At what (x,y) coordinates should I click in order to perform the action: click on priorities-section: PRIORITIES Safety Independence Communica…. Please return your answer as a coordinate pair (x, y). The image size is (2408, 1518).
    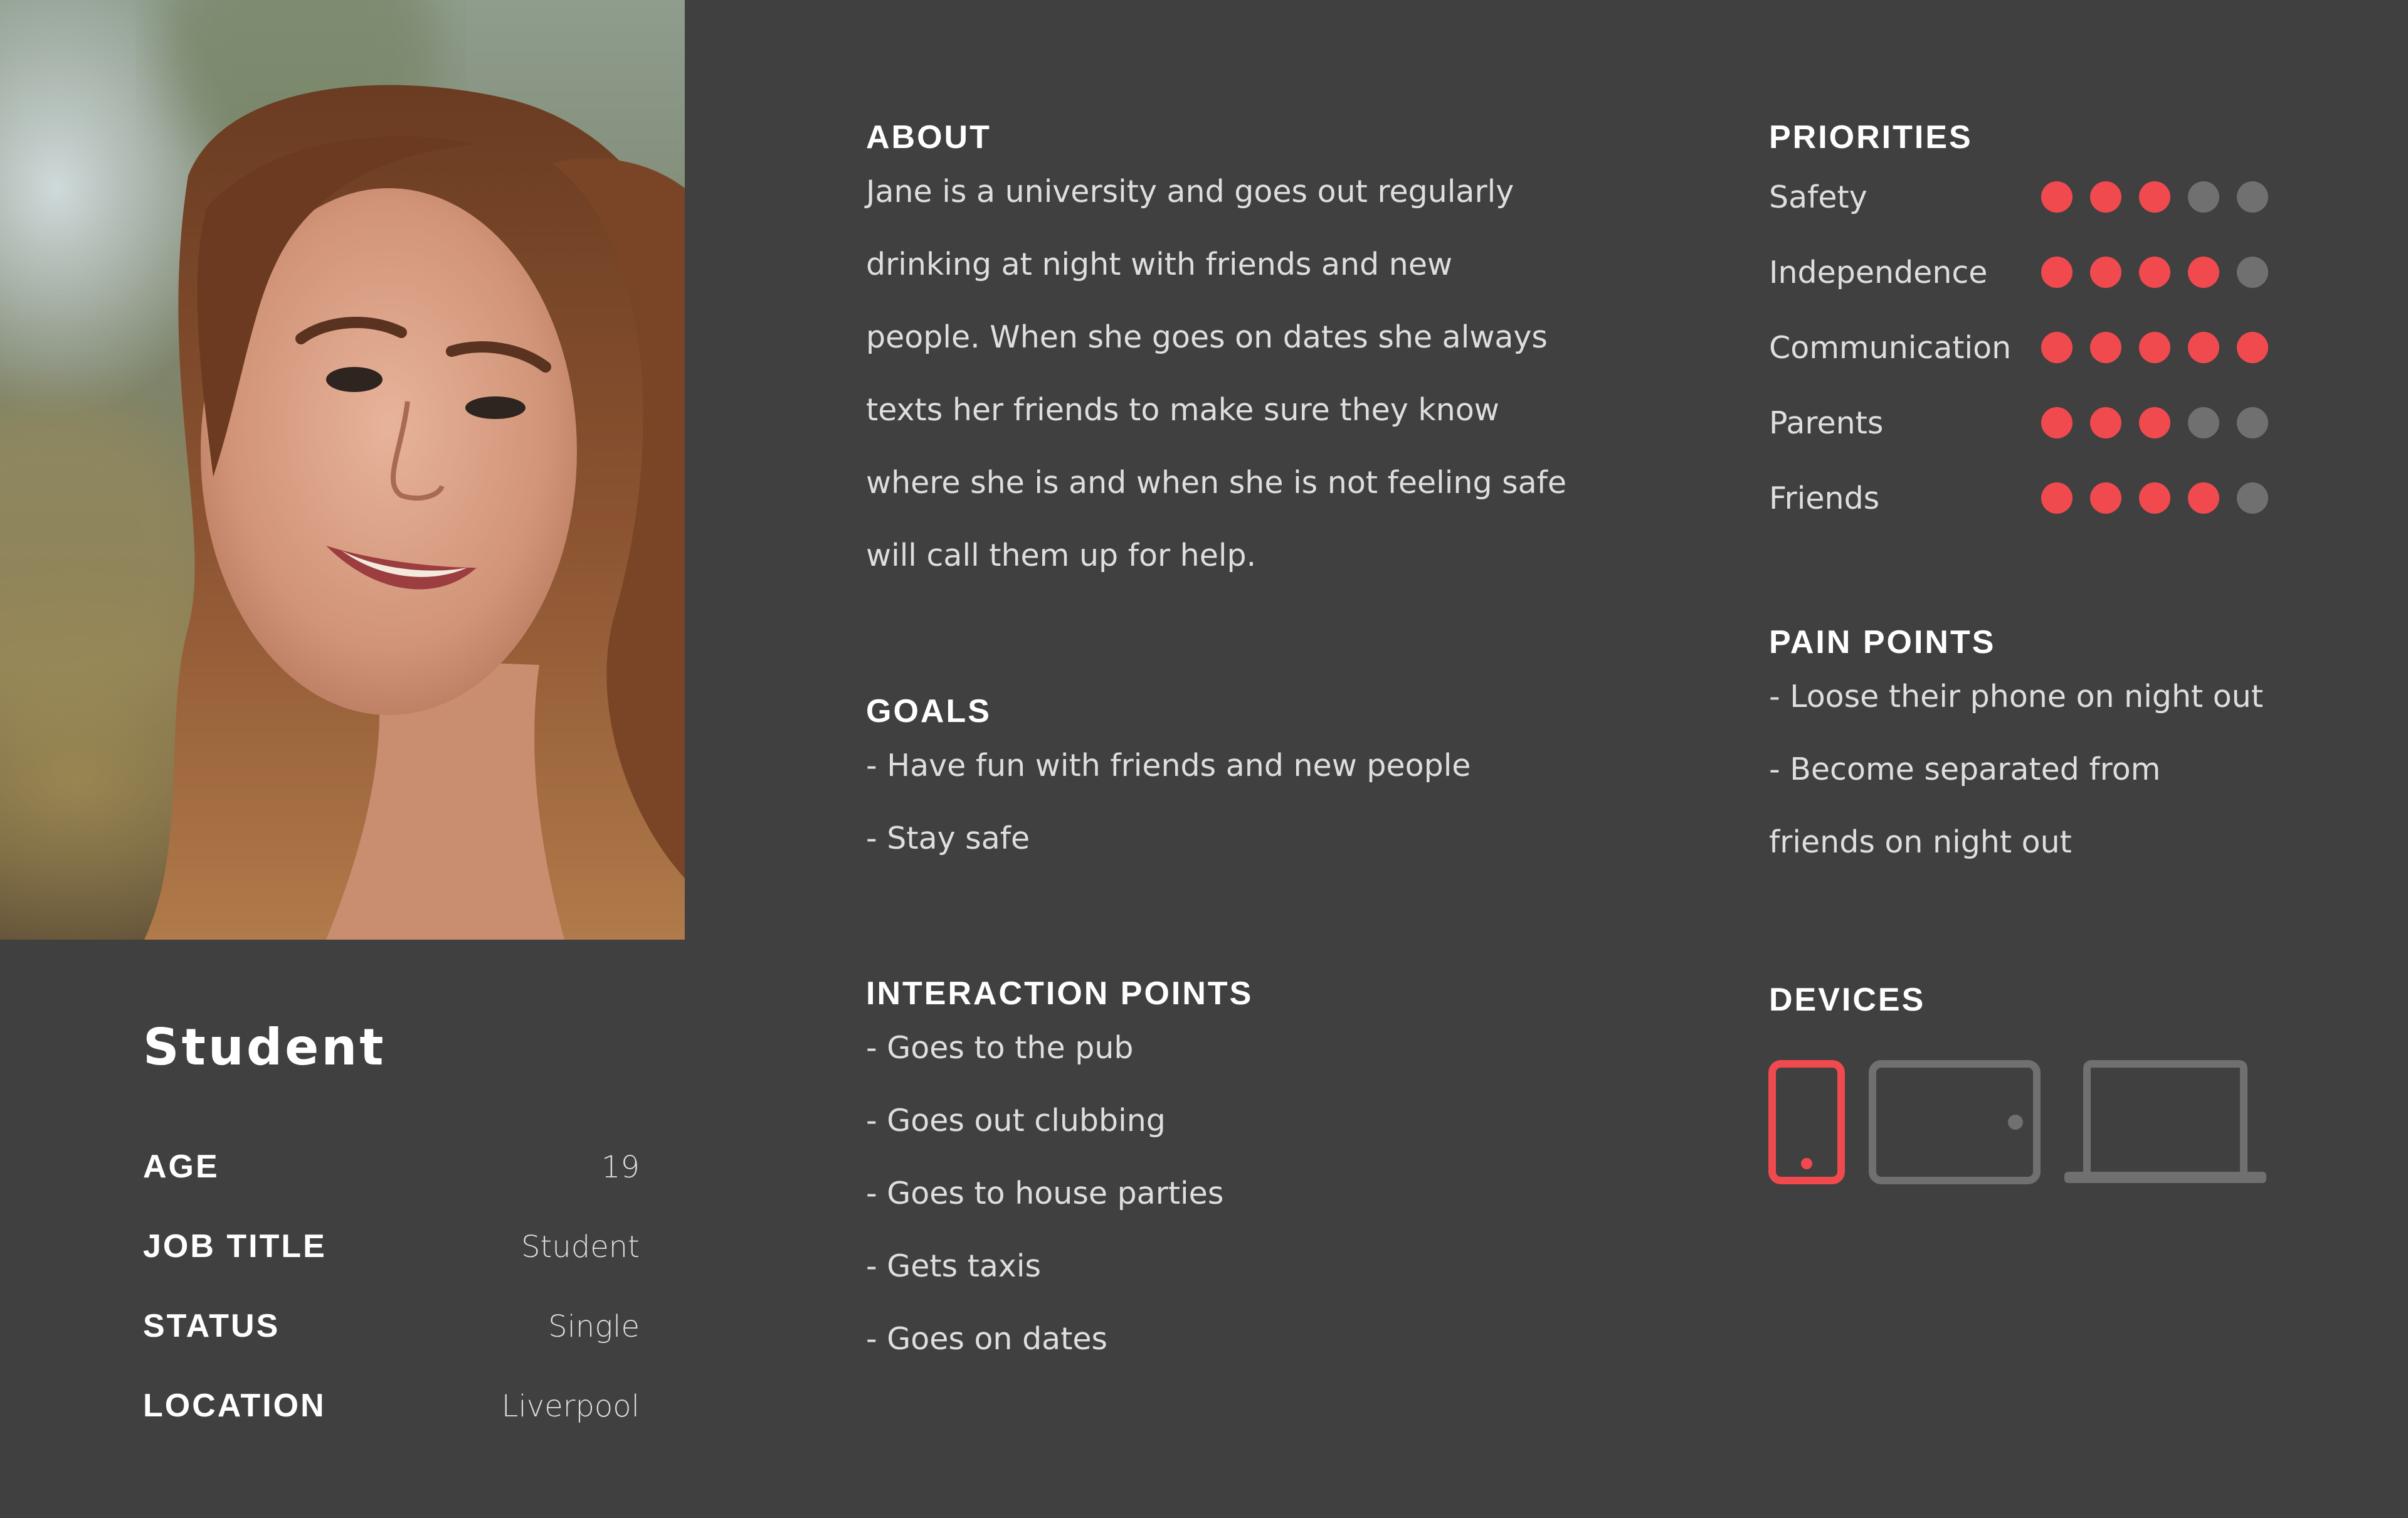
    Looking at the image, I should click on (2018, 327).